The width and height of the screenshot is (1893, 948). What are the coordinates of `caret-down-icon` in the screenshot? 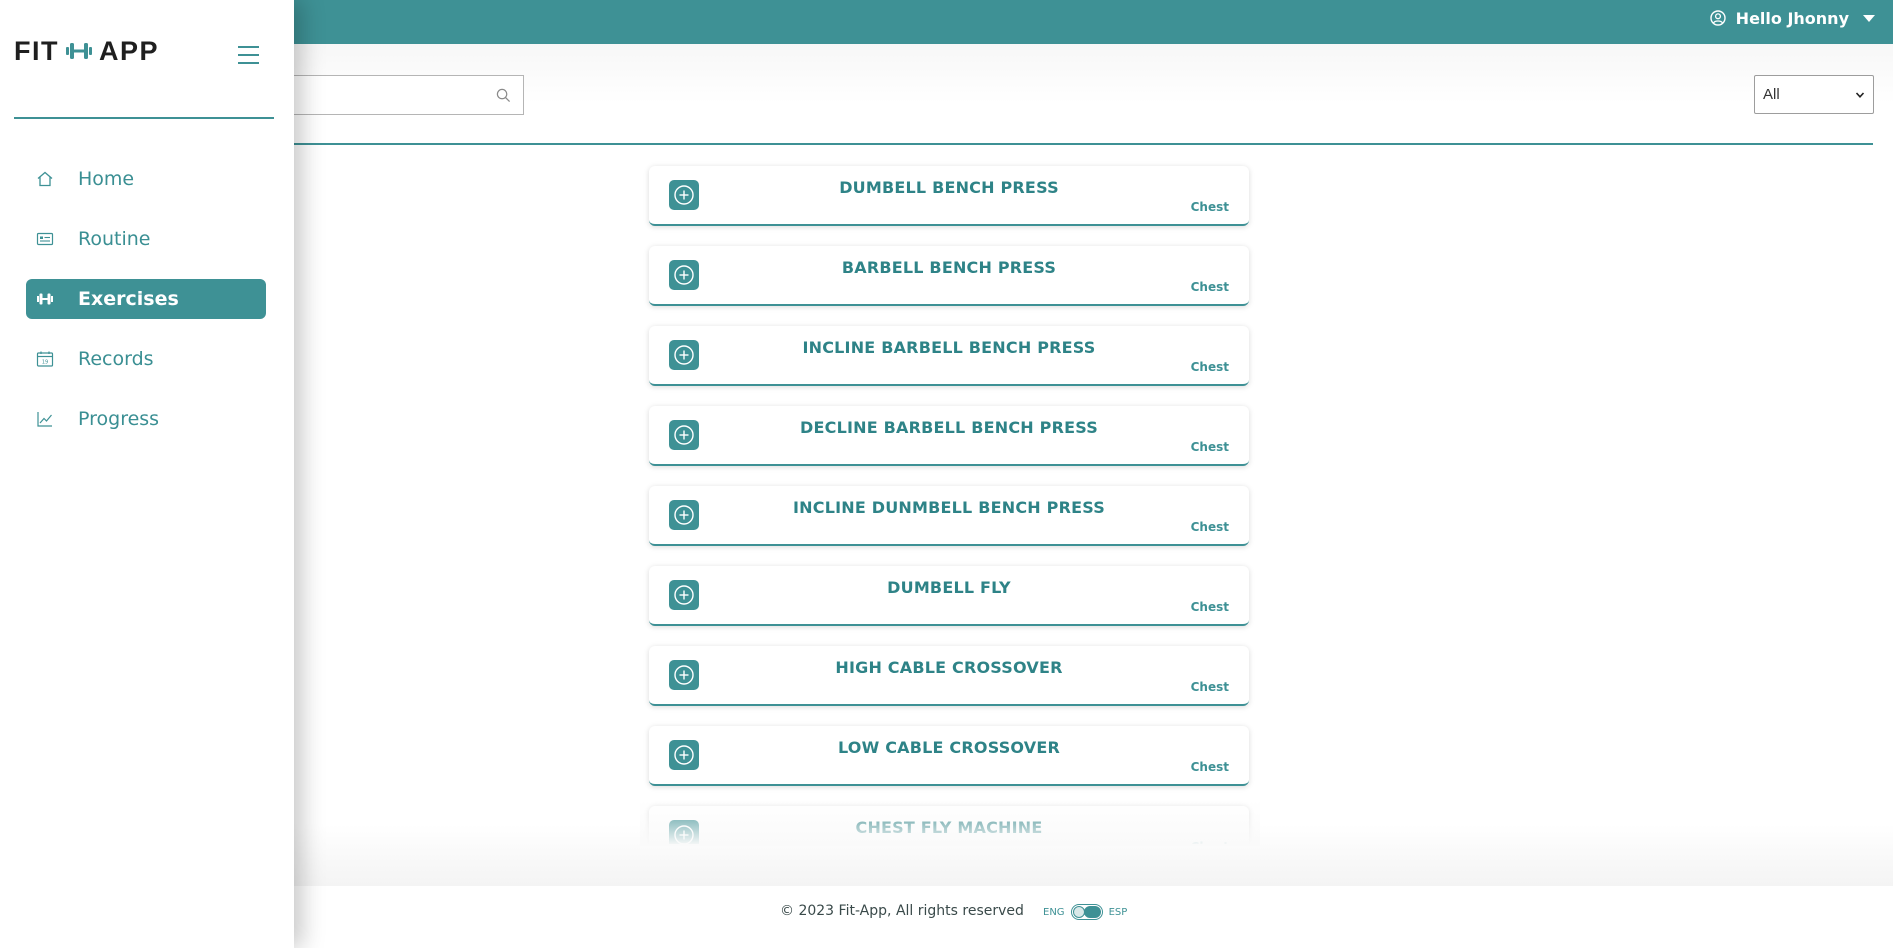 It's located at (1869, 18).